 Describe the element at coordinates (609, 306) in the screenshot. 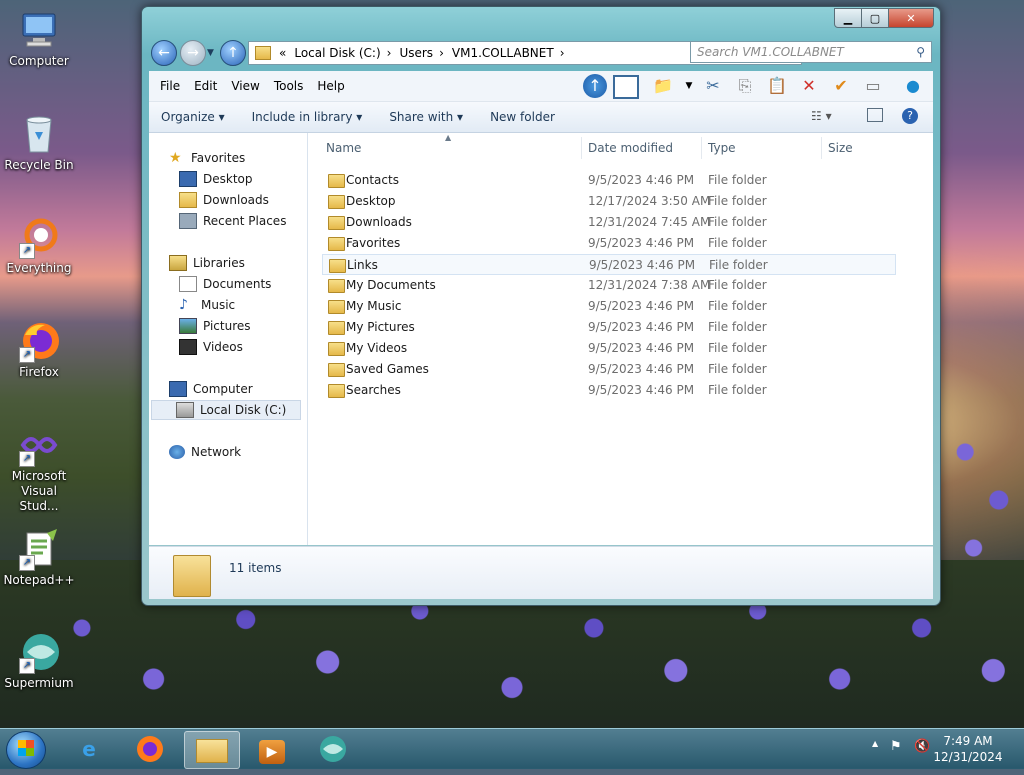

I see `file-row-my-music: My Music 9/5/2023 4:46 PM File folder` at that location.